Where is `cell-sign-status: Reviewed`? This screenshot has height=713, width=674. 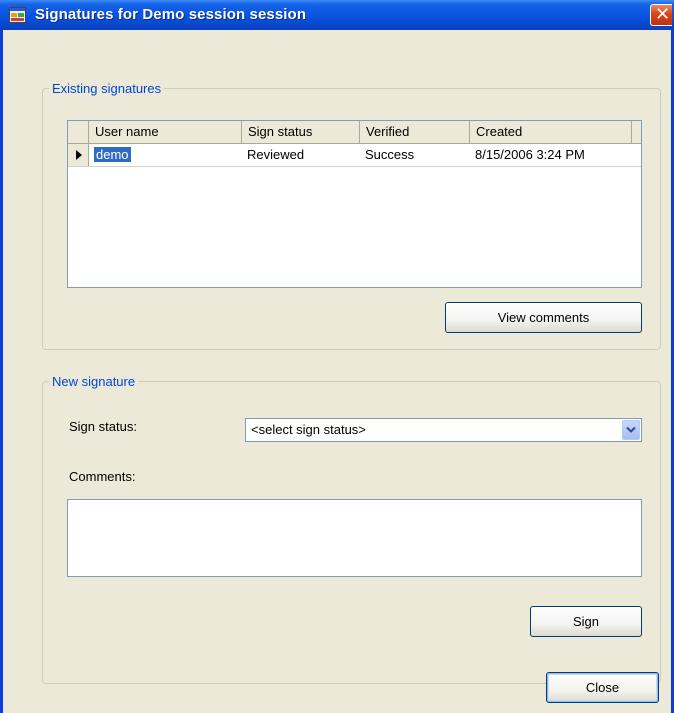 cell-sign-status: Reviewed is located at coordinates (301, 155).